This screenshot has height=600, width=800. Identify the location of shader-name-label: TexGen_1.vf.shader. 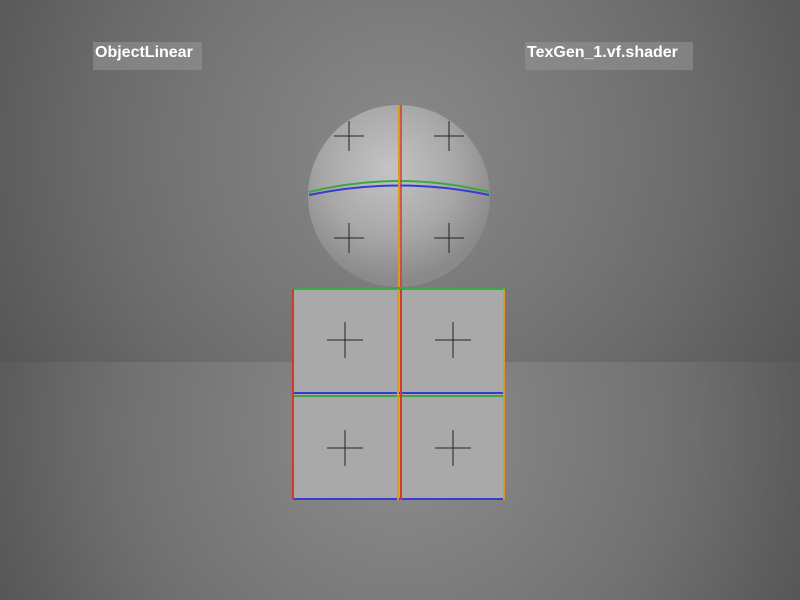
(609, 56).